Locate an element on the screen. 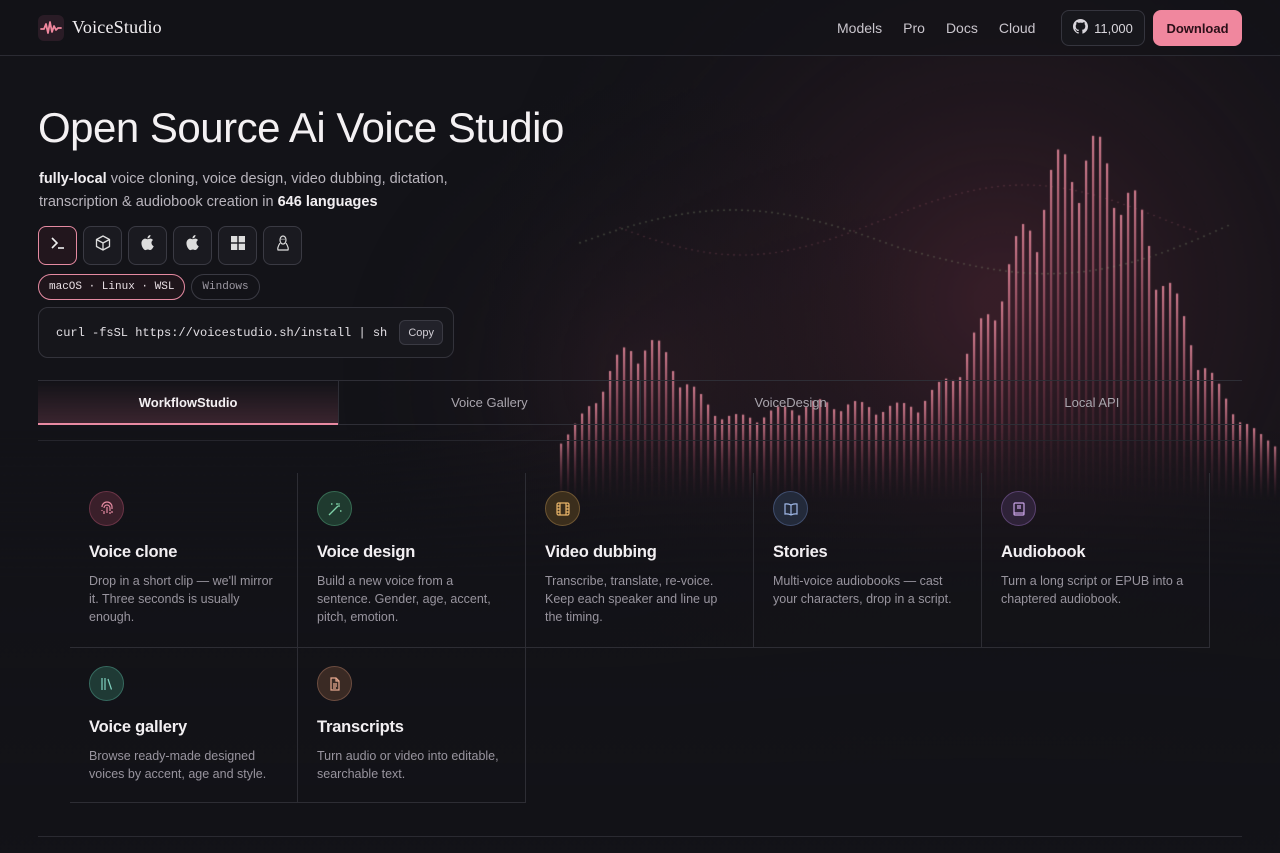 Image resolution: width=1280 pixels, height=853 pixels. feature-title: Voice design is located at coordinates (366, 552).